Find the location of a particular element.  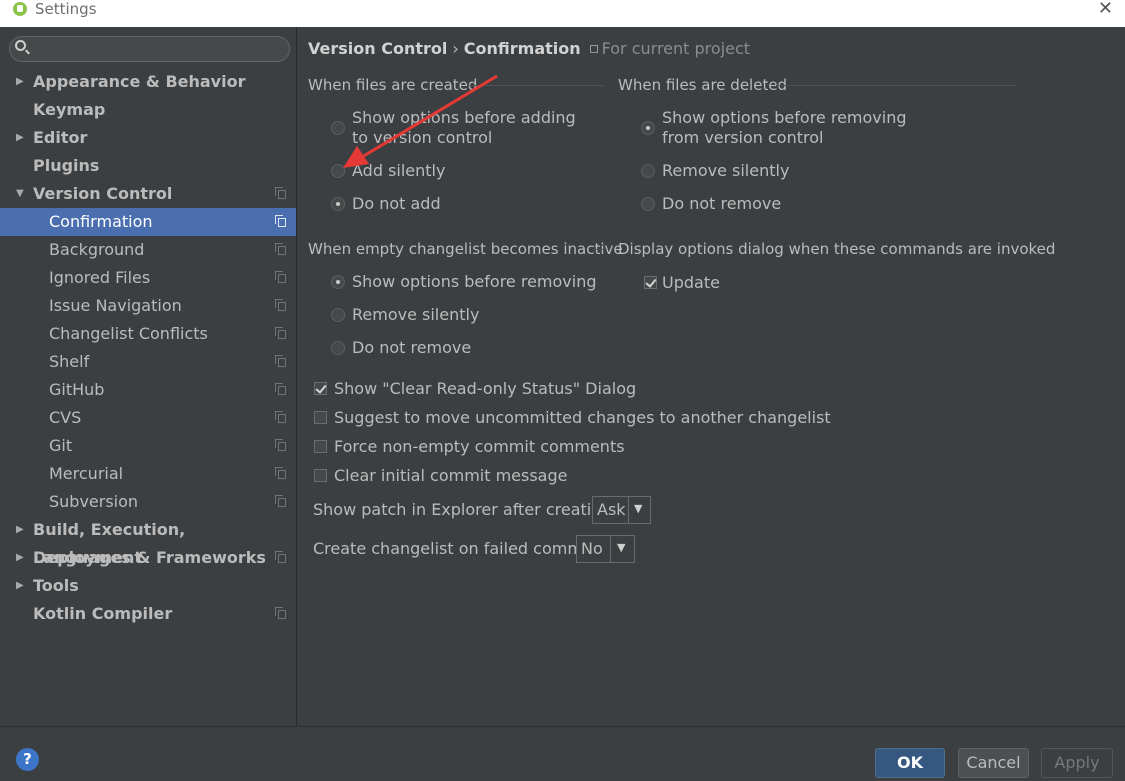

radio-remove-silently: Remove silently is located at coordinates (758, 171).